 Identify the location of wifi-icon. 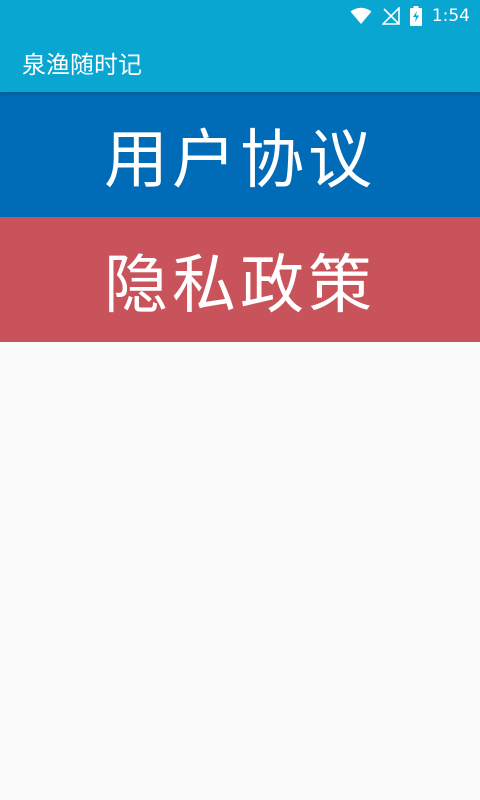
(361, 16).